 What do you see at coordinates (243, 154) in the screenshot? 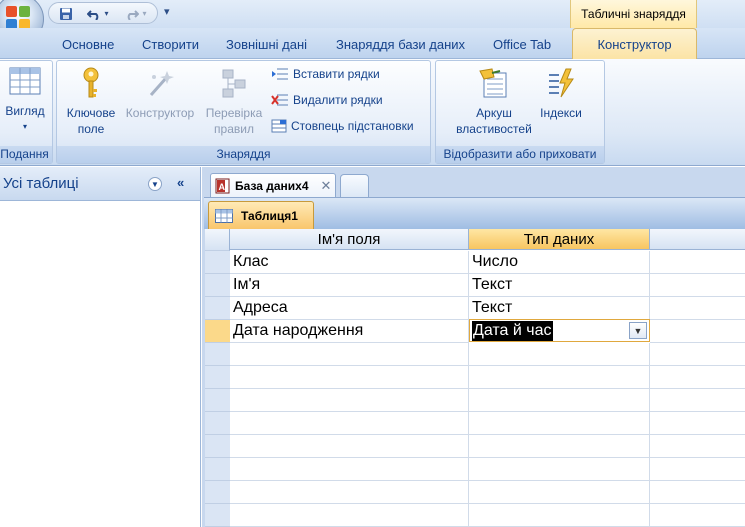
I see `tools-group-label: Знаряддя` at bounding box center [243, 154].